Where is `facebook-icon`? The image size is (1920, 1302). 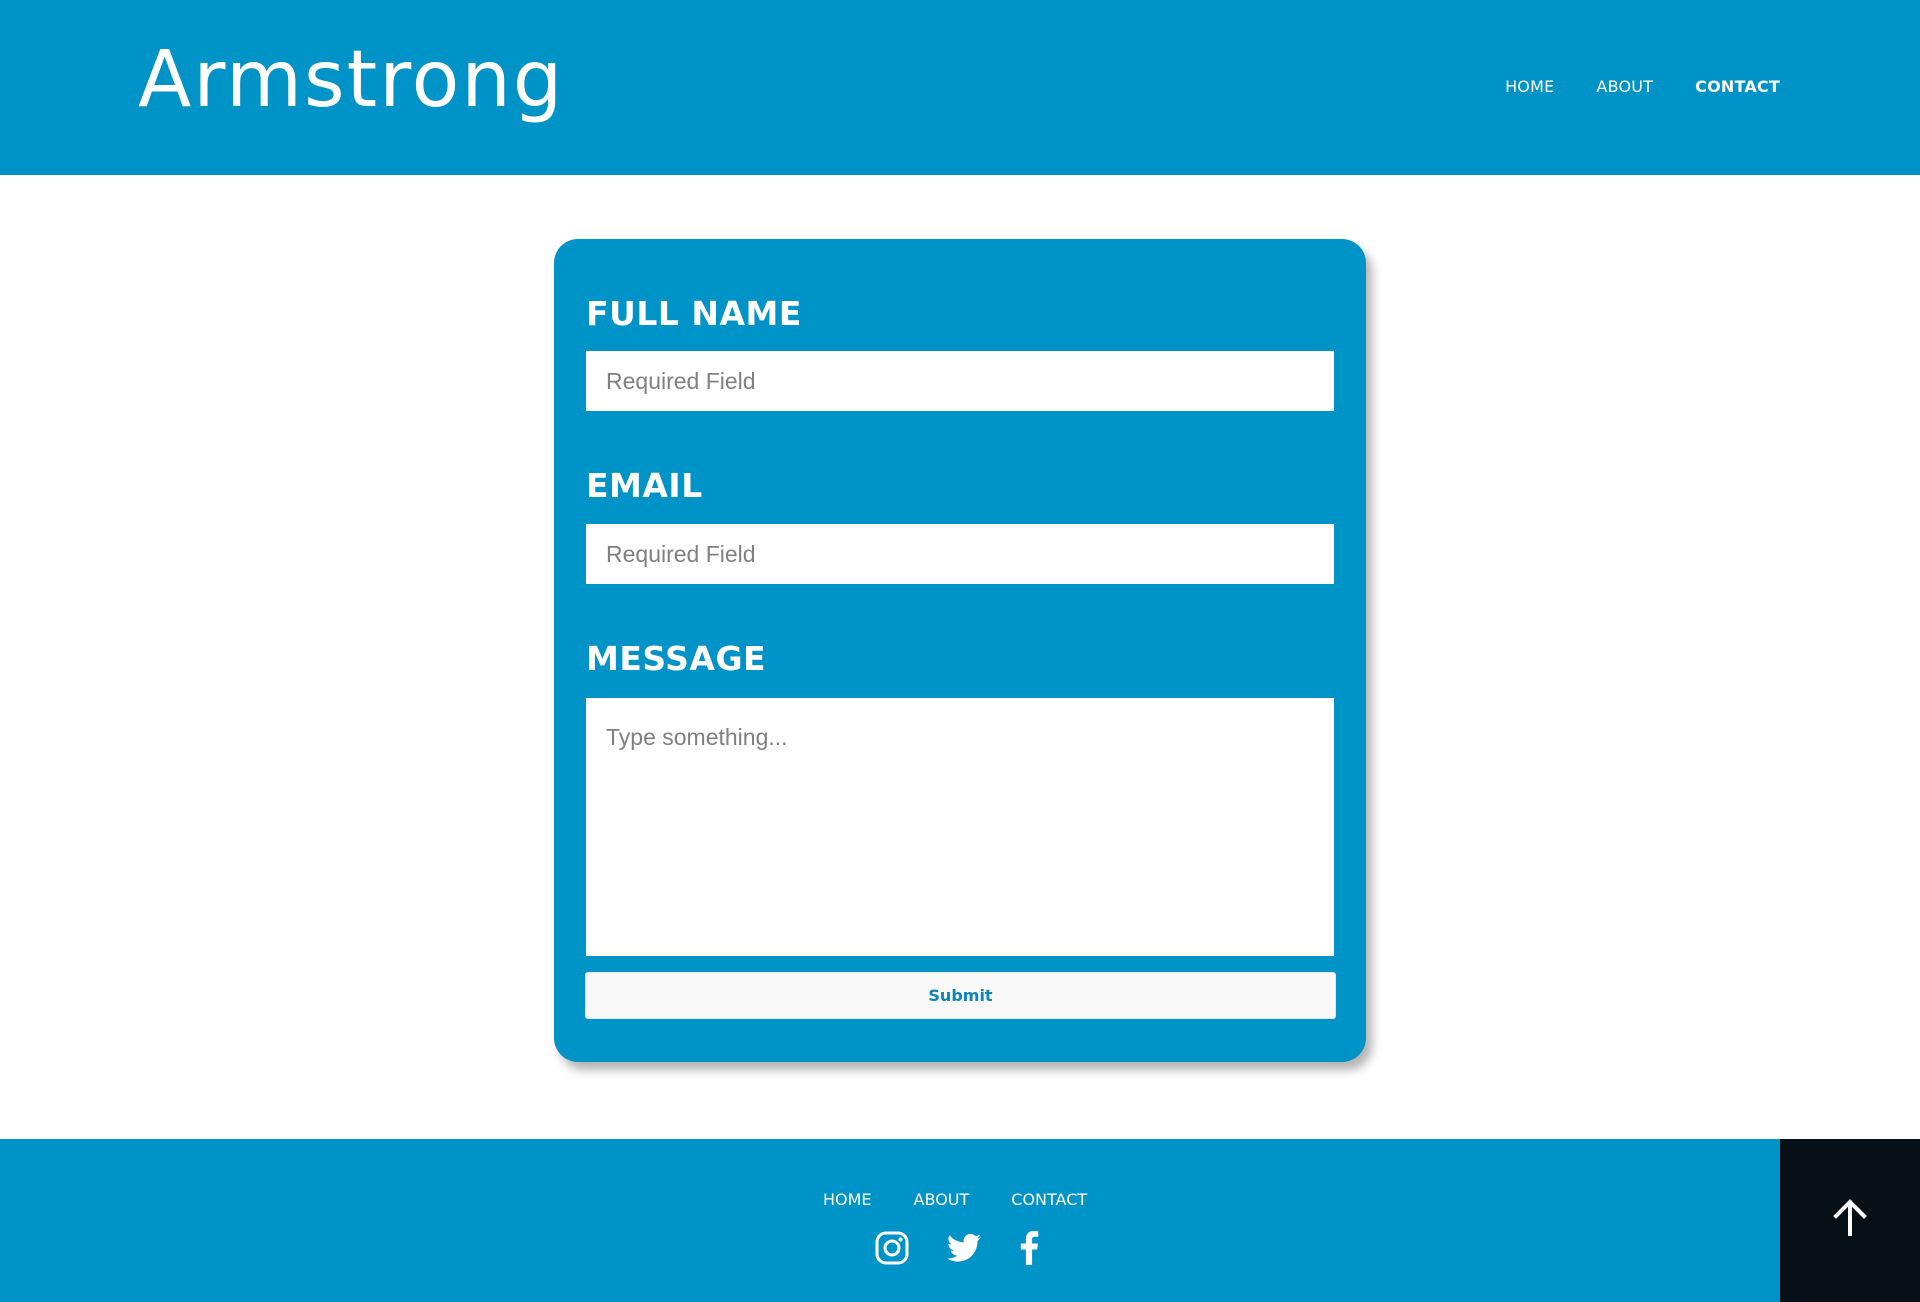
facebook-icon is located at coordinates (1029, 1250).